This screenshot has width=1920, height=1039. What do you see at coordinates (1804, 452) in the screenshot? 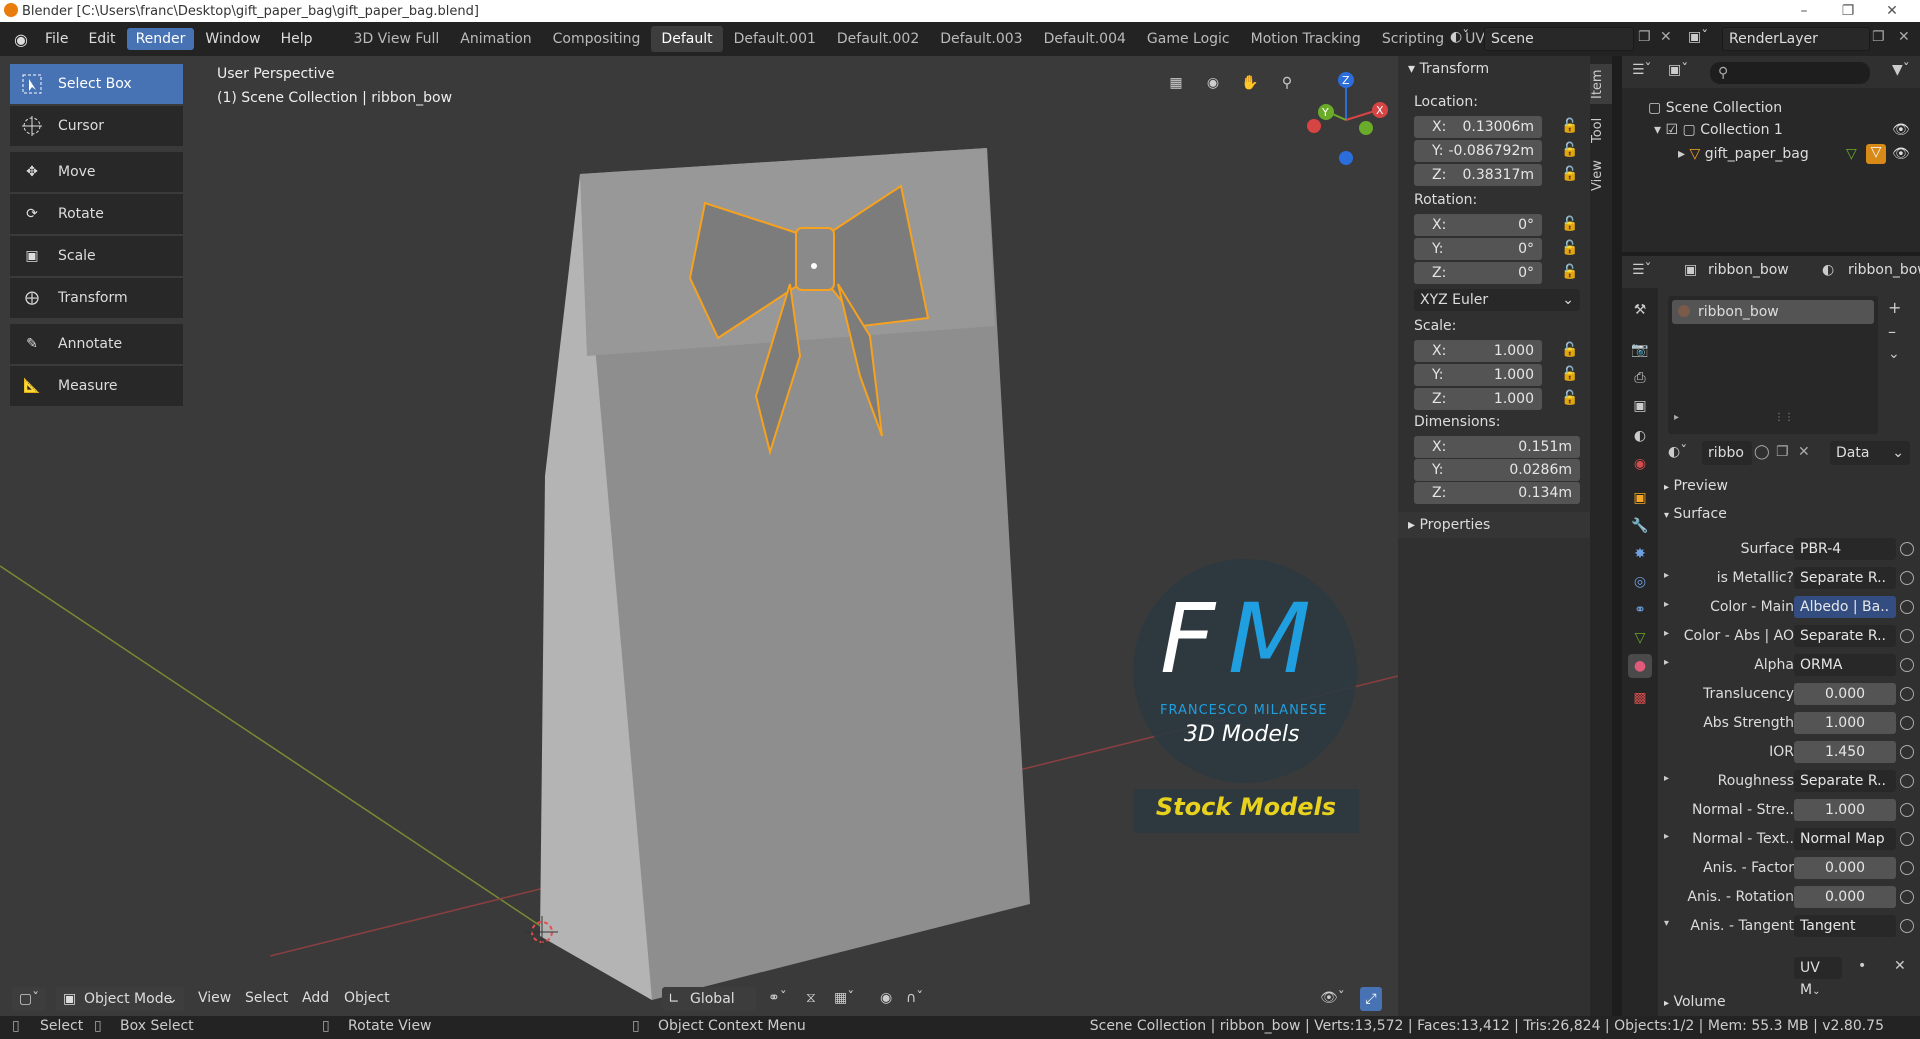
I see `unlink-material-icon: ✕` at bounding box center [1804, 452].